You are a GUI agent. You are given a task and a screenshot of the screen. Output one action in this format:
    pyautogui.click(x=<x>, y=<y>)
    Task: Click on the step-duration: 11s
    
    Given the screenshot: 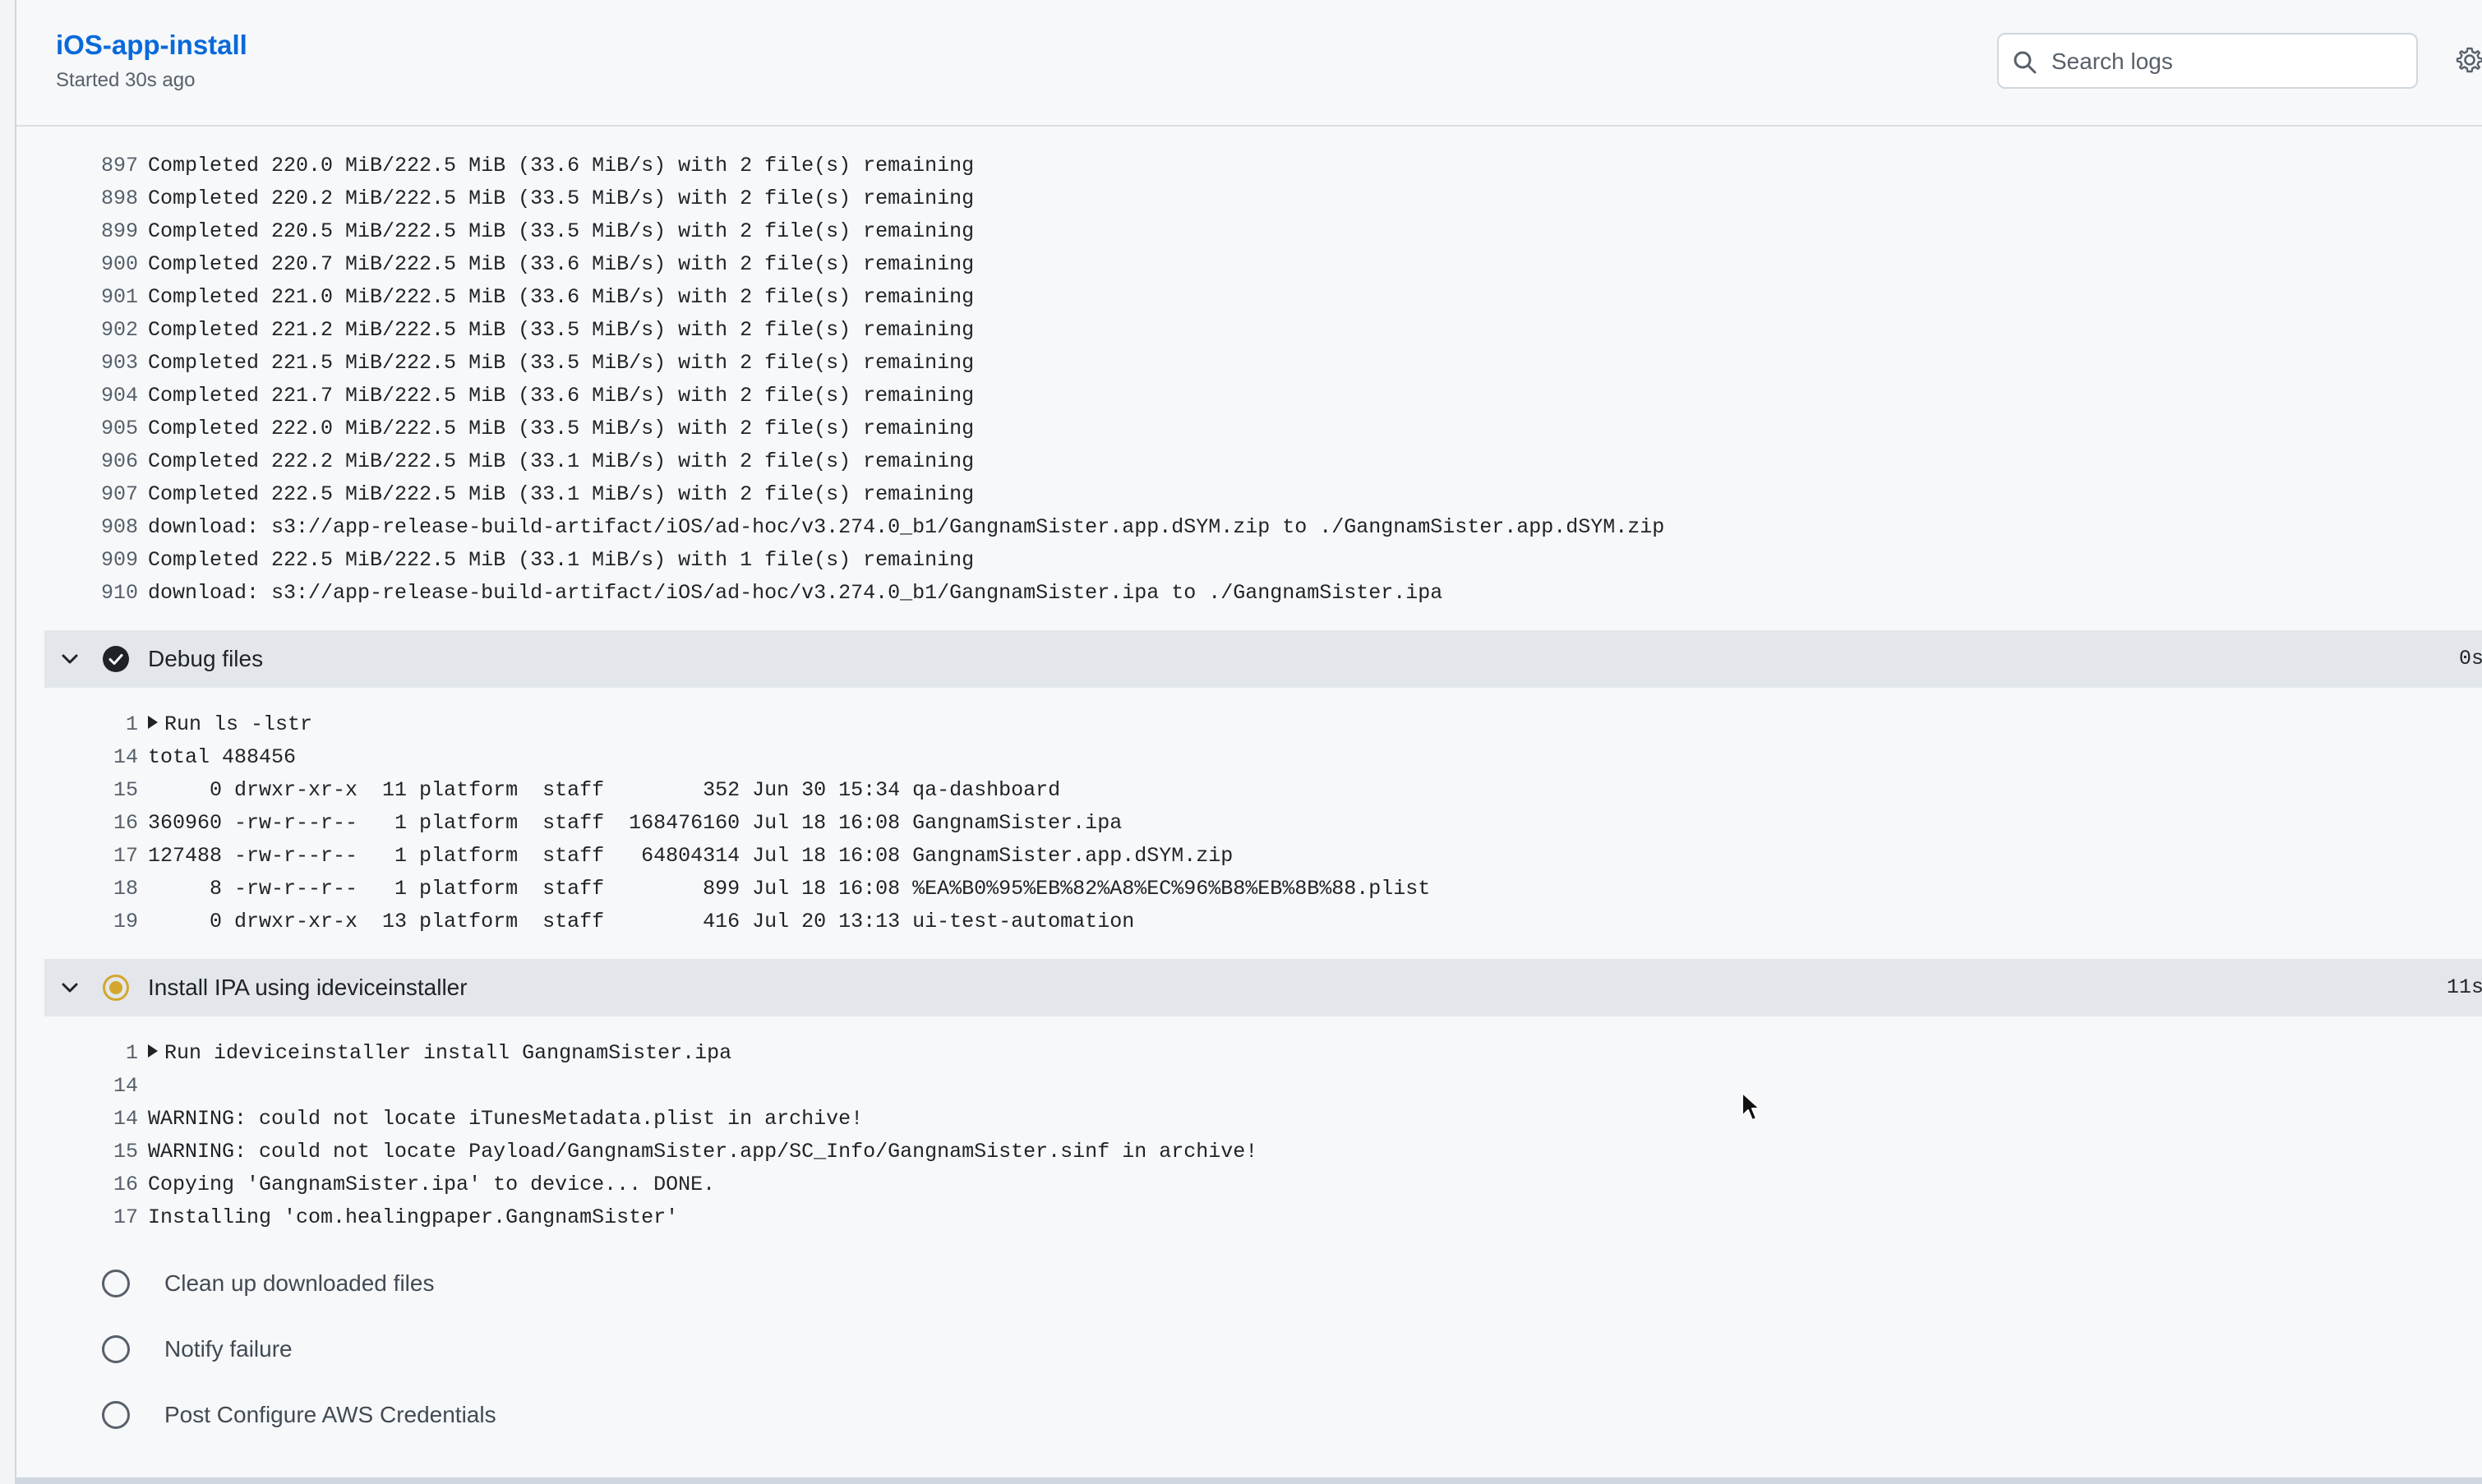 What is the action you would take?
    pyautogui.click(x=2464, y=987)
    